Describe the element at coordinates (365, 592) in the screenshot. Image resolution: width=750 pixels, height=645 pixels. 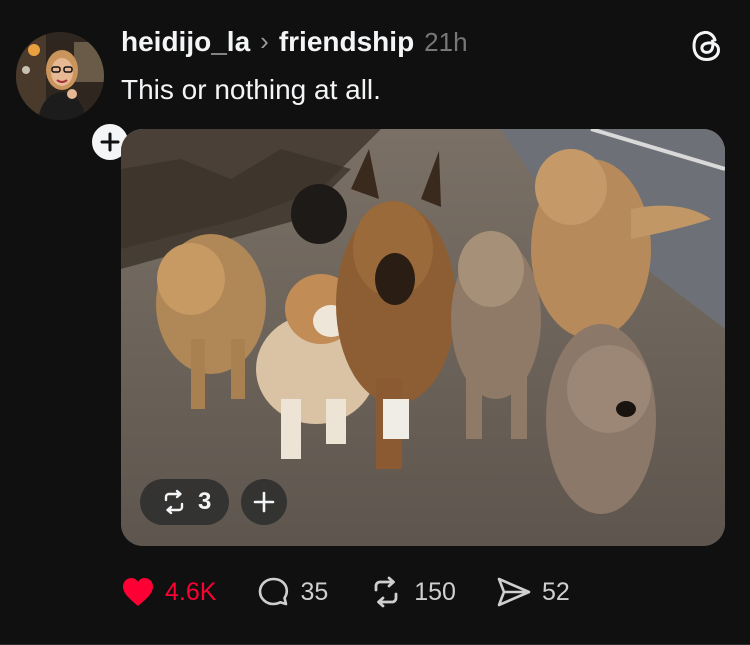
I see `post-action-bar: 4.6K 35 150 52` at that location.